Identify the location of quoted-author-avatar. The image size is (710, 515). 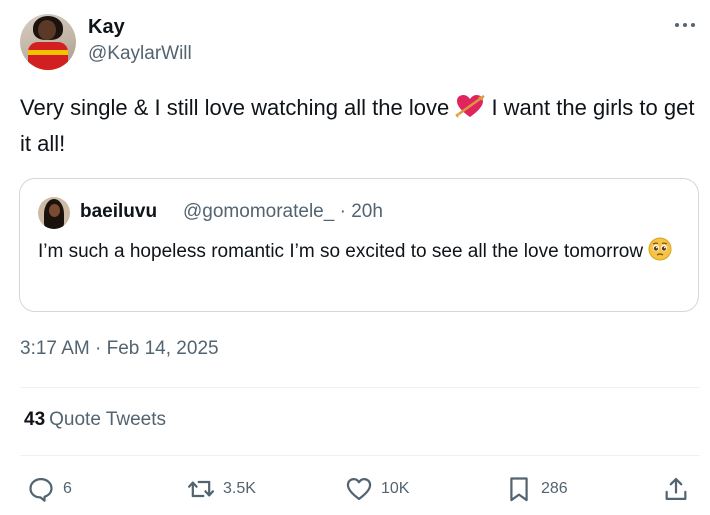
(54, 213).